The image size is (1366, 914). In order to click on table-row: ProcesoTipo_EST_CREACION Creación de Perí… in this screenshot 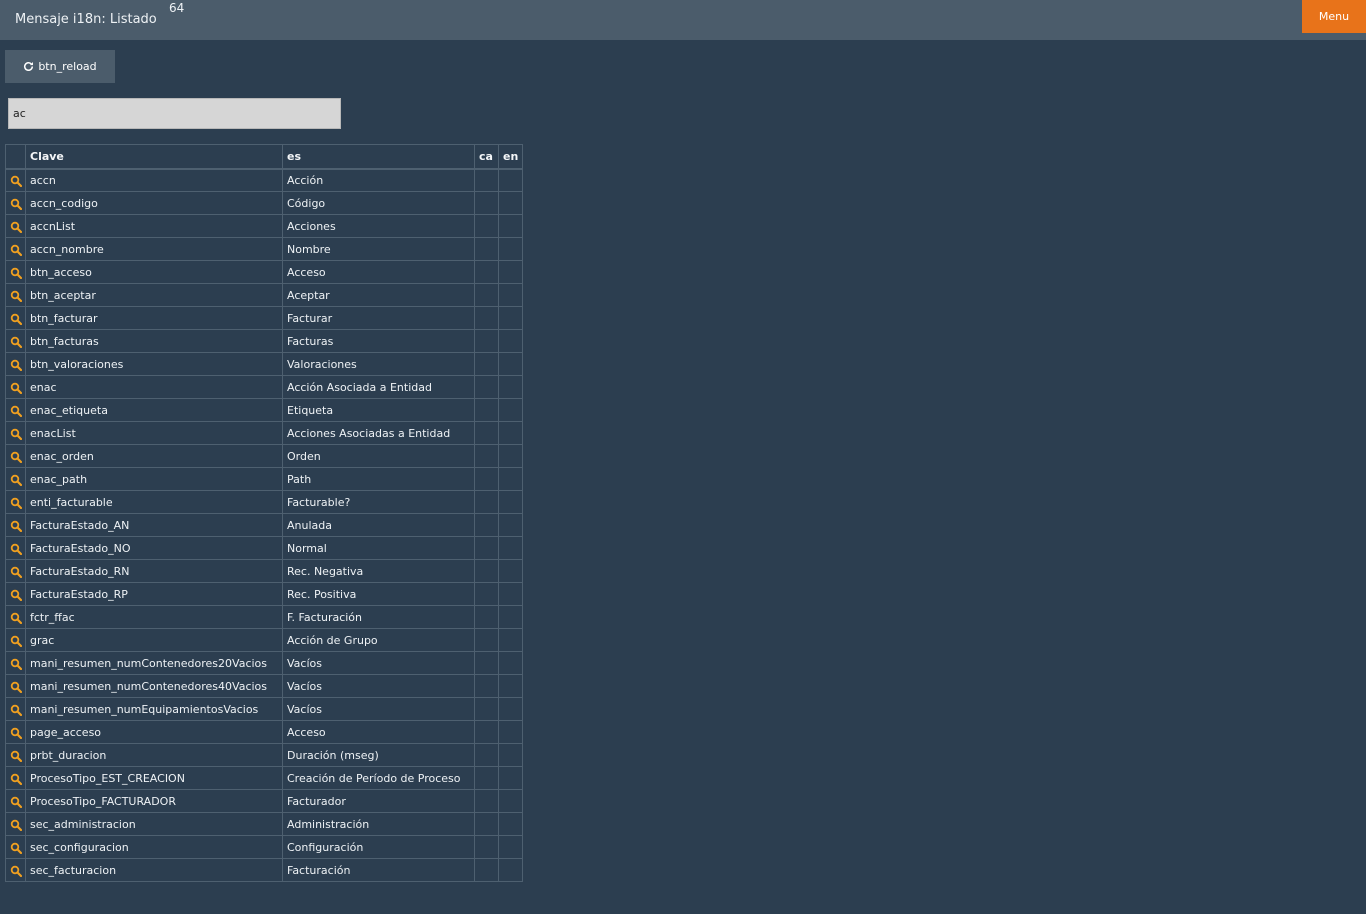, I will do `click(264, 778)`.